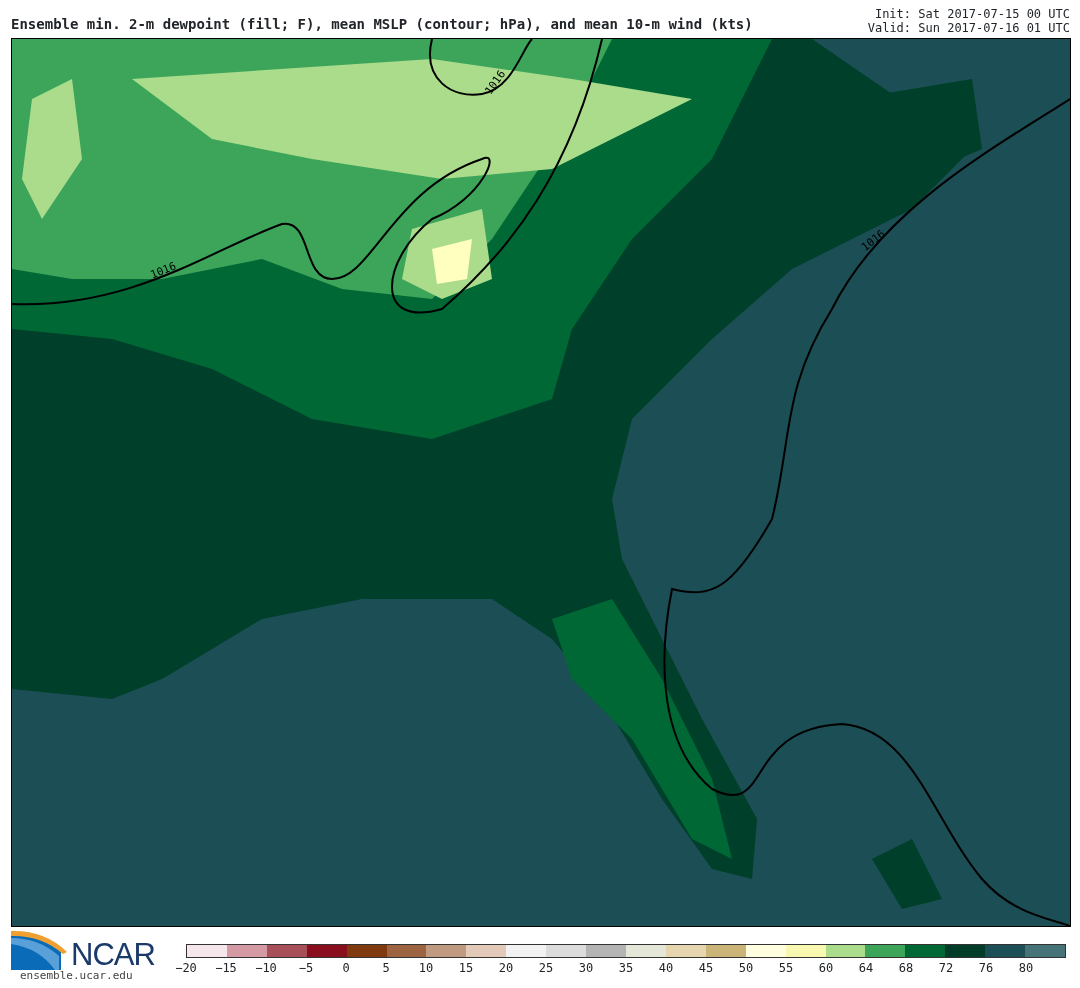 Image resolution: width=1080 pixels, height=988 pixels. What do you see at coordinates (906, 968) in the screenshot?
I see `tick-label: 68` at bounding box center [906, 968].